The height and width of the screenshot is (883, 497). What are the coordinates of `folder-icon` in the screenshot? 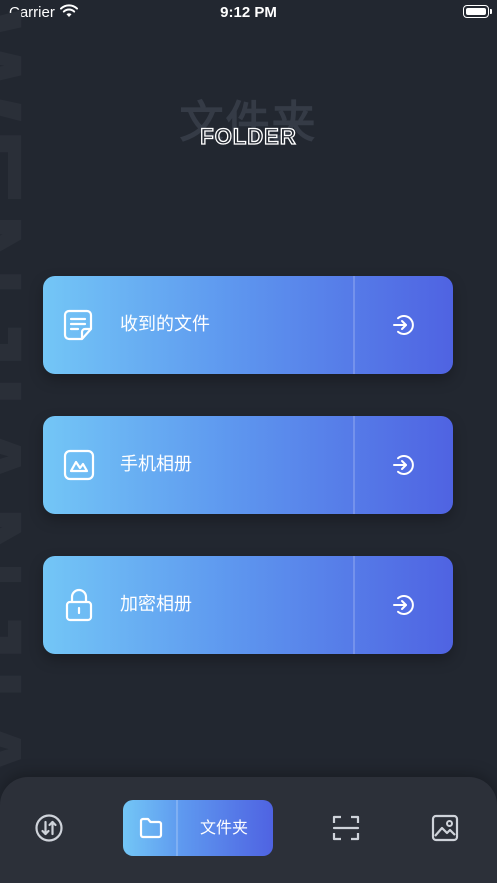 It's located at (151, 828).